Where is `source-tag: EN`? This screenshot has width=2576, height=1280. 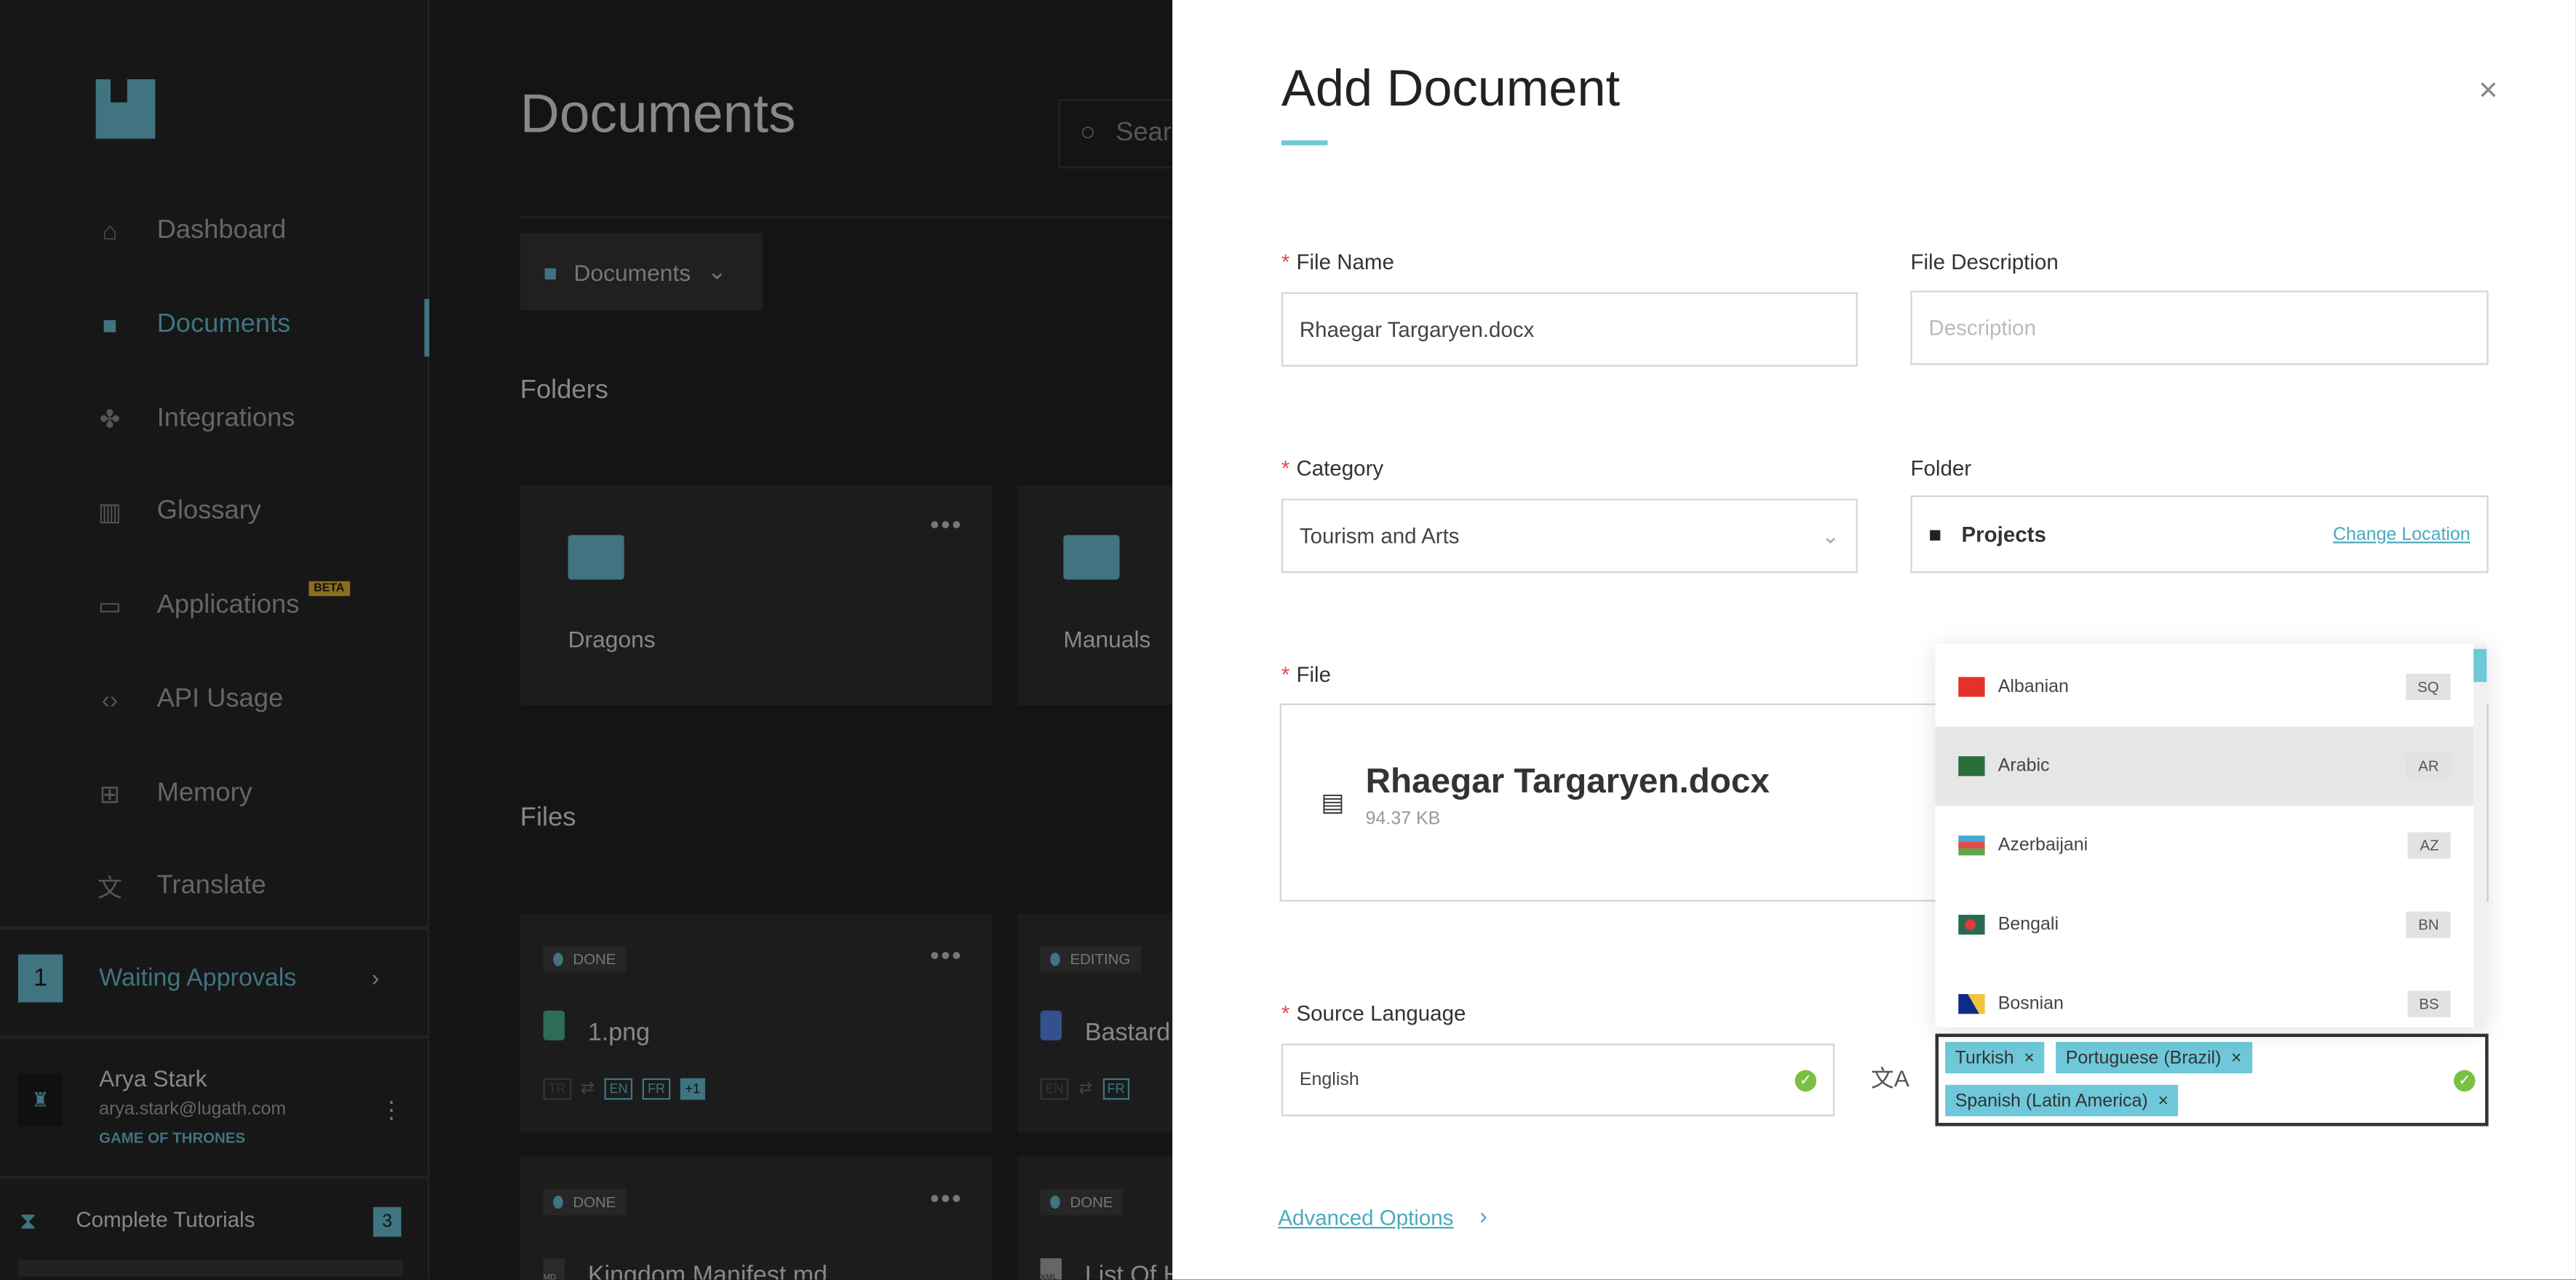
source-tag: EN is located at coordinates (1054, 1089).